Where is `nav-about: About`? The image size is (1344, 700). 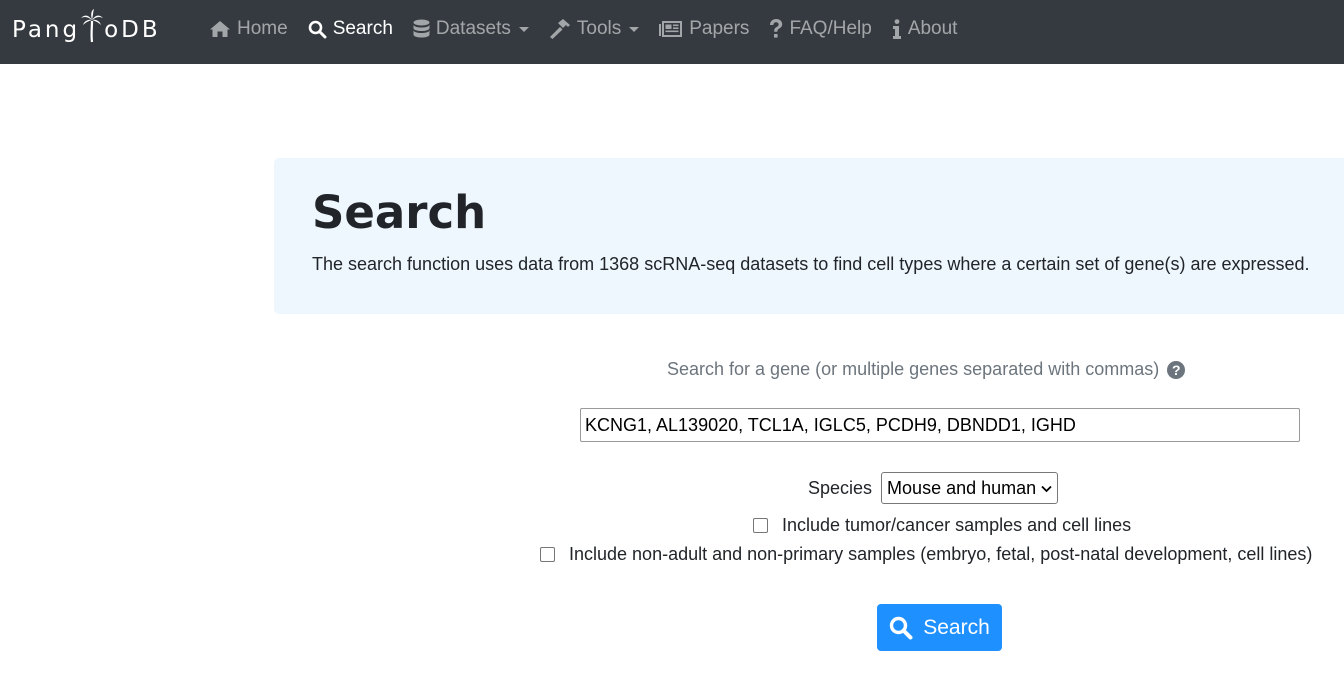
nav-about: About is located at coordinates (925, 29).